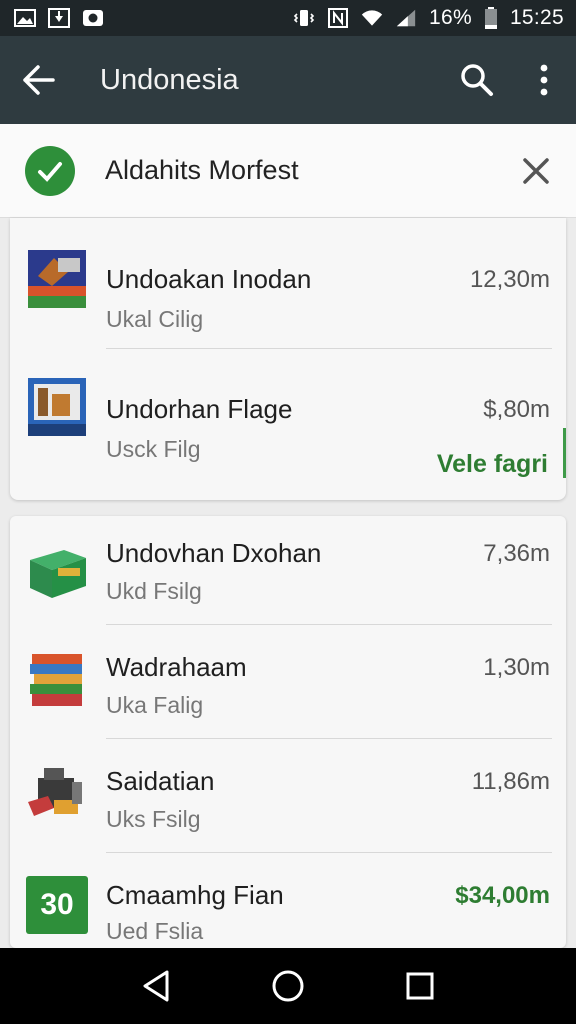 This screenshot has height=1024, width=576. I want to click on view-more-link: Vele fagri, so click(492, 464).